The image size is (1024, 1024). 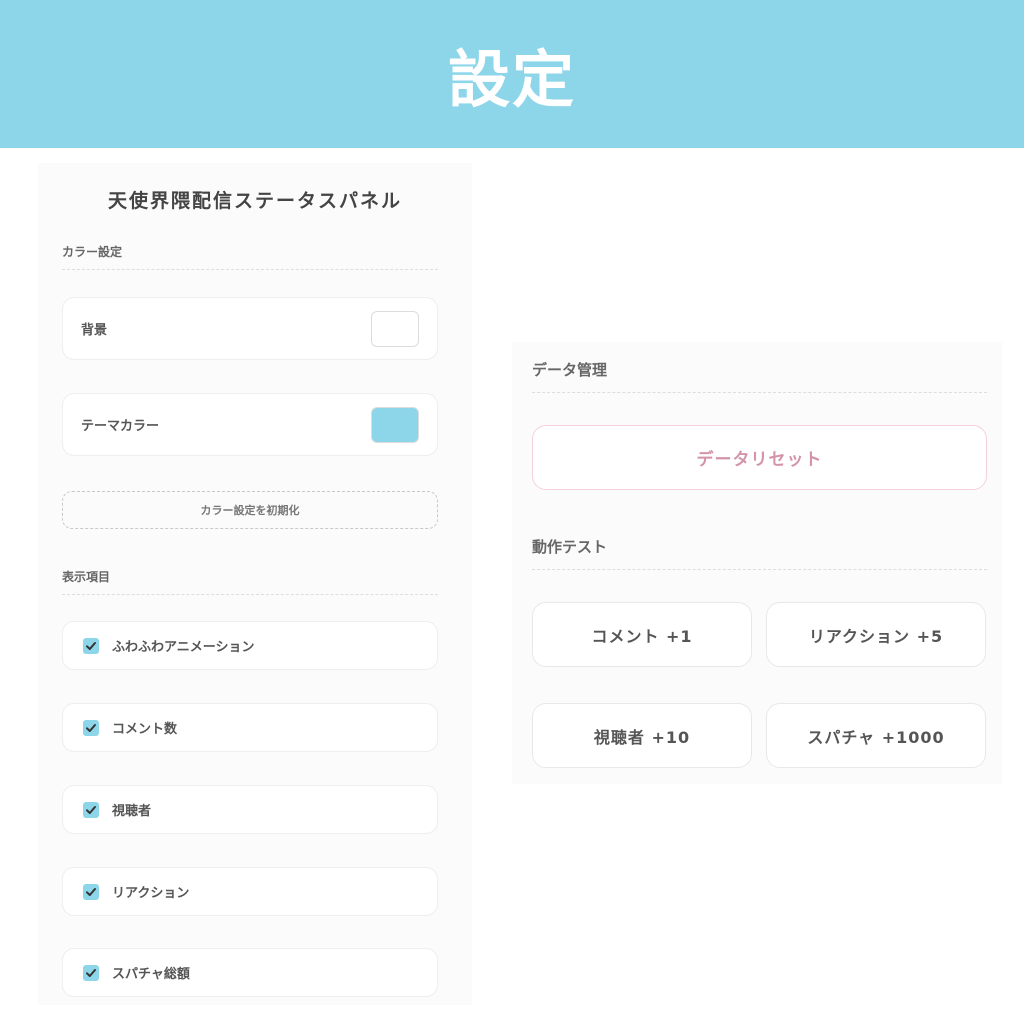 I want to click on theme-color-row: テーマカラー, so click(x=250, y=424).